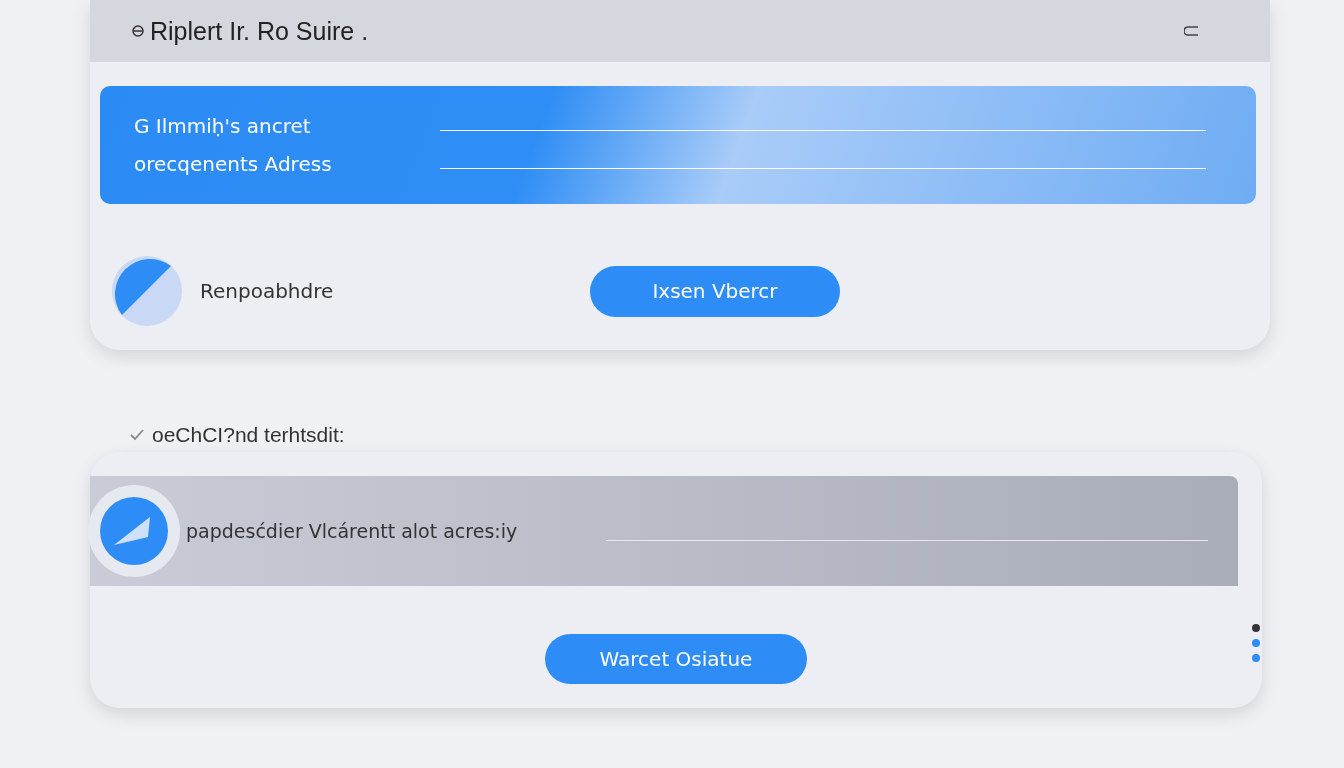 The image size is (1344, 768). What do you see at coordinates (147, 291) in the screenshot?
I see `avatar-icon` at bounding box center [147, 291].